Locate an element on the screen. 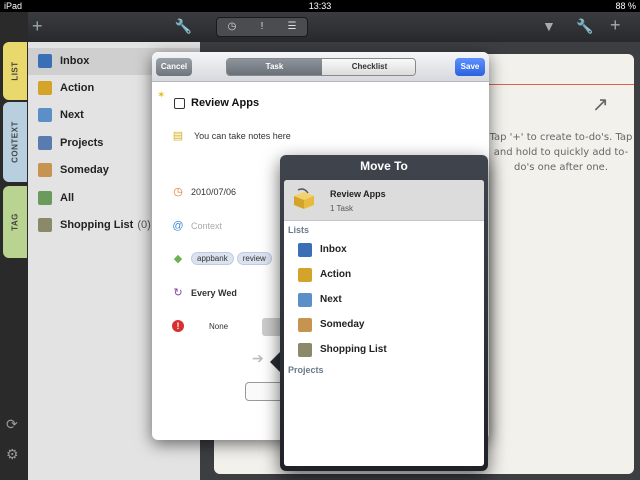 Image resolution: width=640 pixels, height=480 pixels. repeat-value: Every Wed is located at coordinates (214, 293).